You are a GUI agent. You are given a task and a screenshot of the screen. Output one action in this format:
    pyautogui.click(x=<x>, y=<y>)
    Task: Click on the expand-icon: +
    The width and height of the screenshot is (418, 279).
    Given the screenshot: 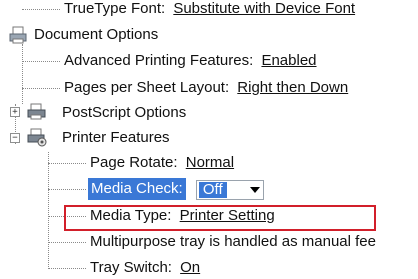 What is the action you would take?
    pyautogui.click(x=15, y=112)
    